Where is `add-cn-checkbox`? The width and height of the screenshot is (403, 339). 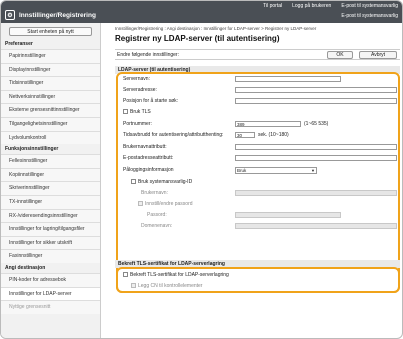
add-cn-checkbox is located at coordinates (133, 285).